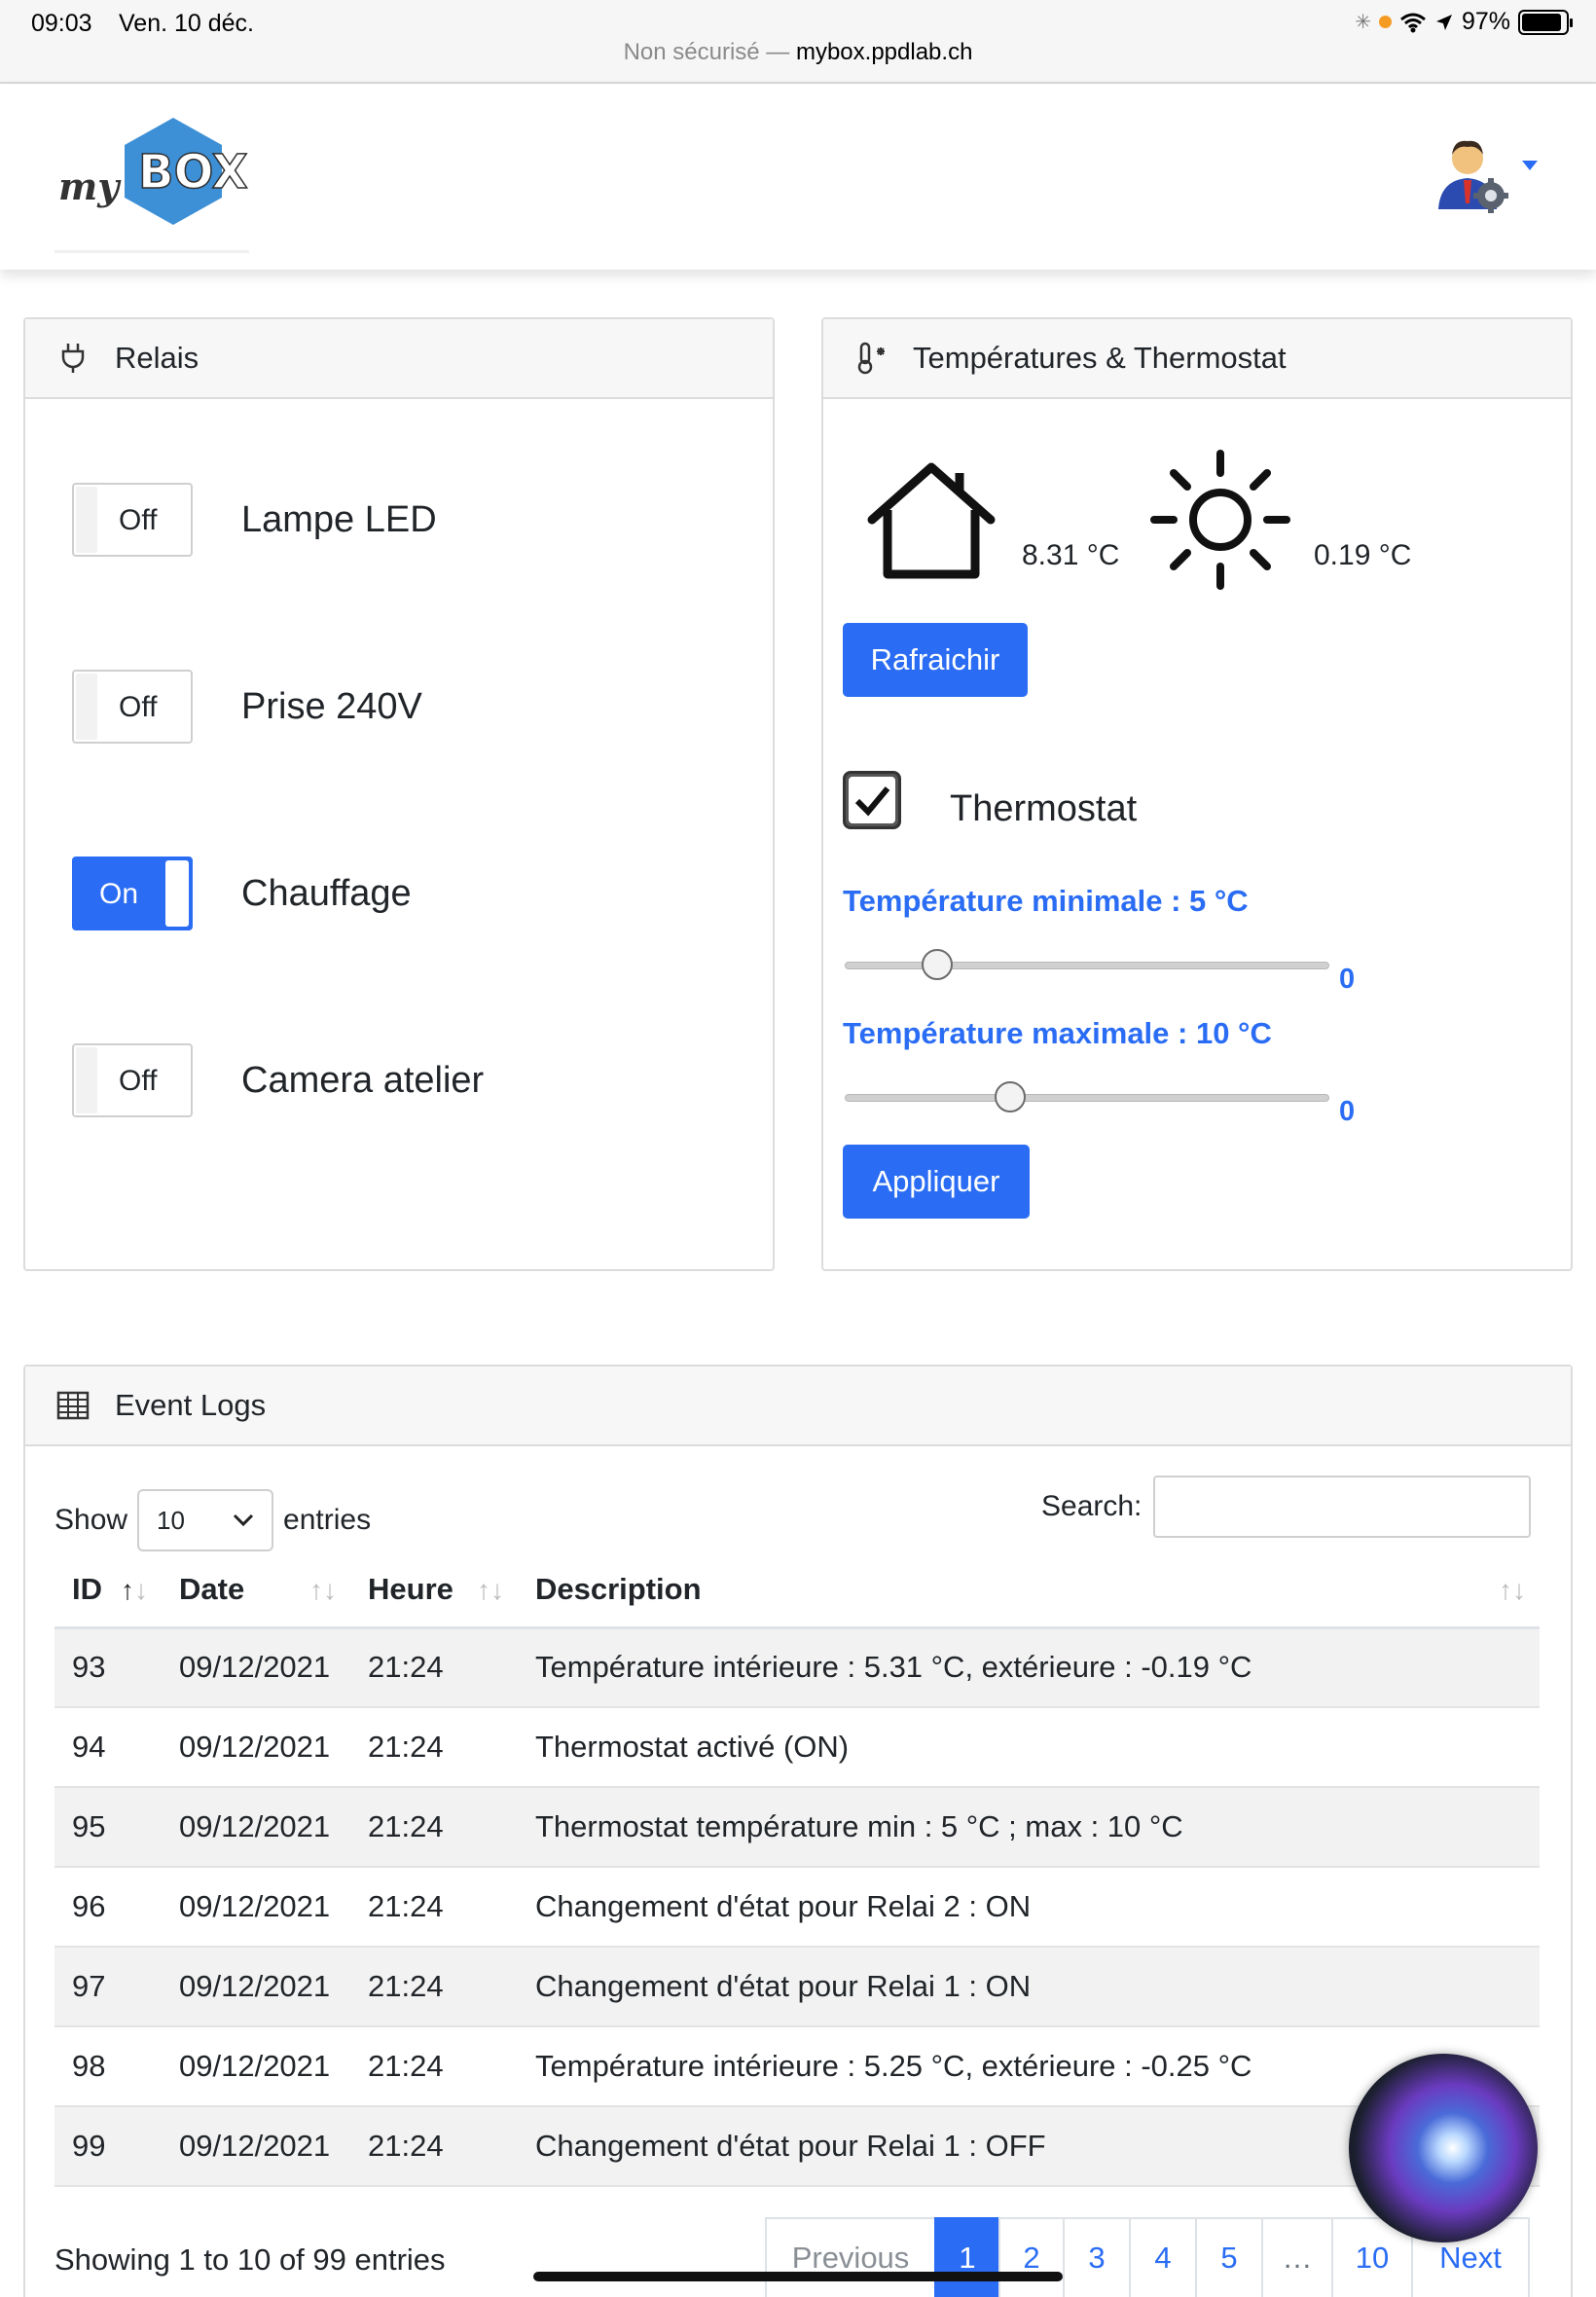 This screenshot has width=1596, height=2297. Describe the element at coordinates (1363, 22) in the screenshot. I see `activity-icon: ✳` at that location.